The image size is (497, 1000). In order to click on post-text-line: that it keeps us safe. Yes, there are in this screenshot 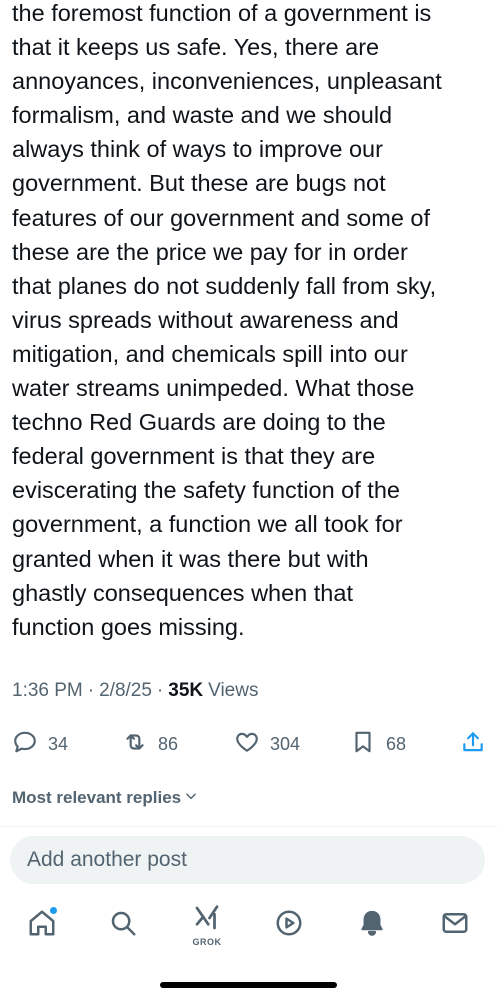, I will do `click(196, 47)`.